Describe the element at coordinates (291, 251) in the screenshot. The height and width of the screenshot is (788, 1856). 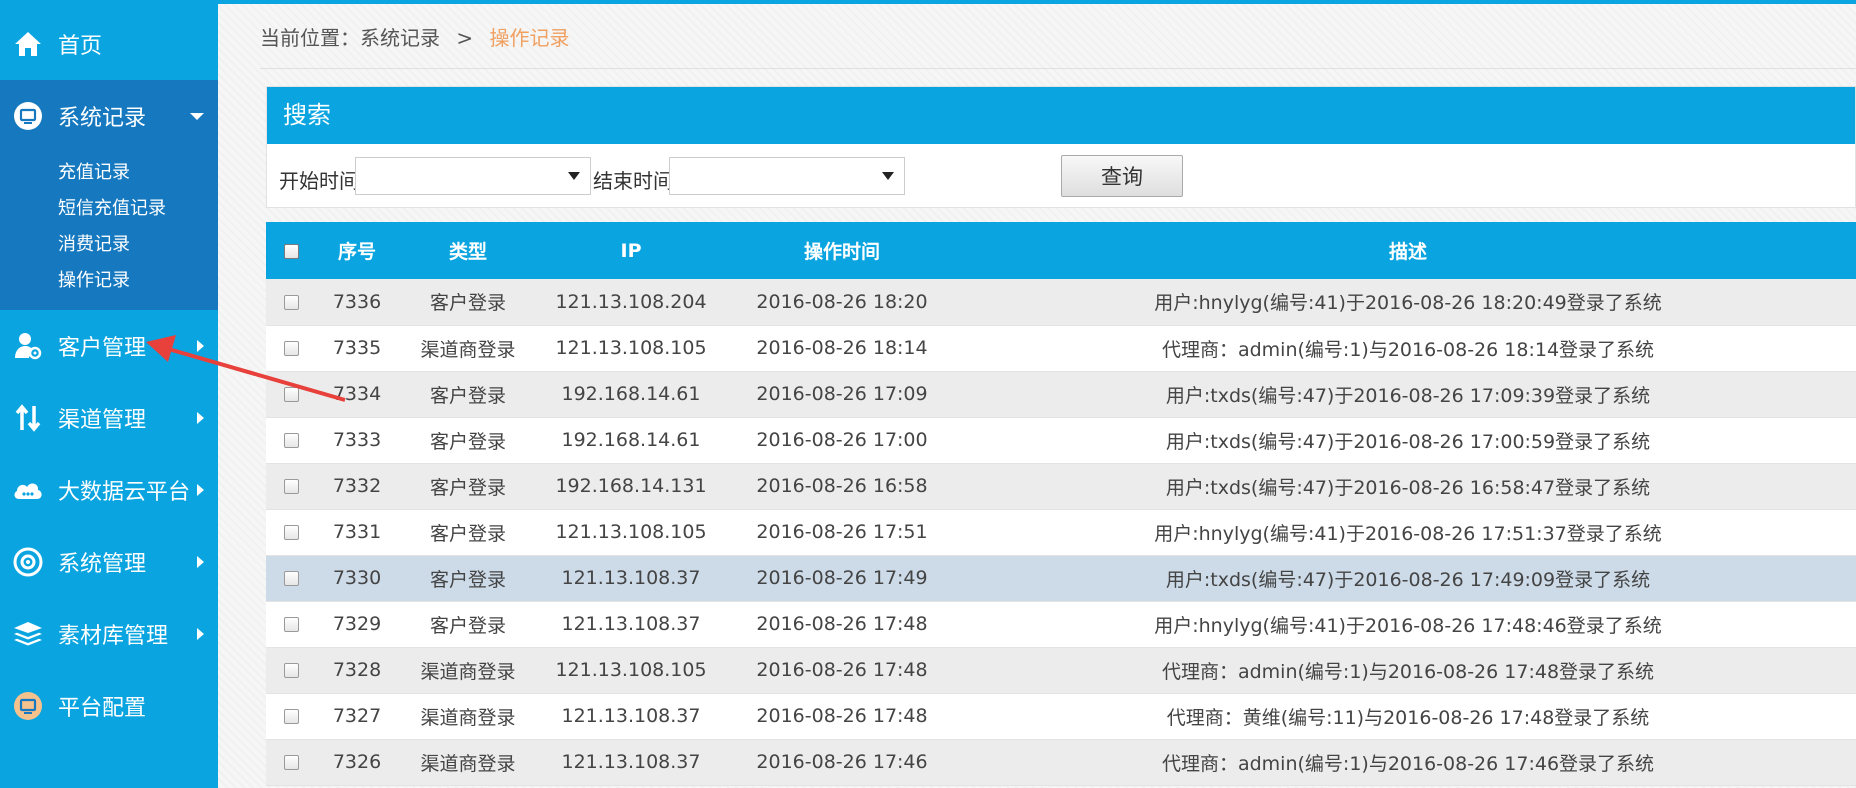
I see `select-all-checkbox` at that location.